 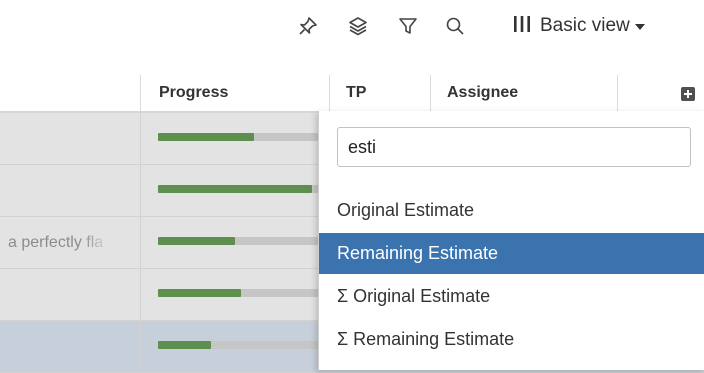 What do you see at coordinates (356, 93) in the screenshot?
I see `column-header-tp: TP` at bounding box center [356, 93].